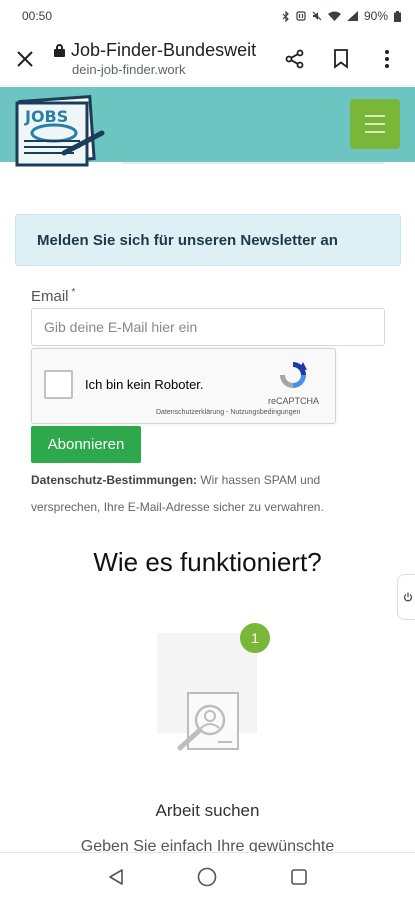  I want to click on bookmark-button, so click(341, 59).